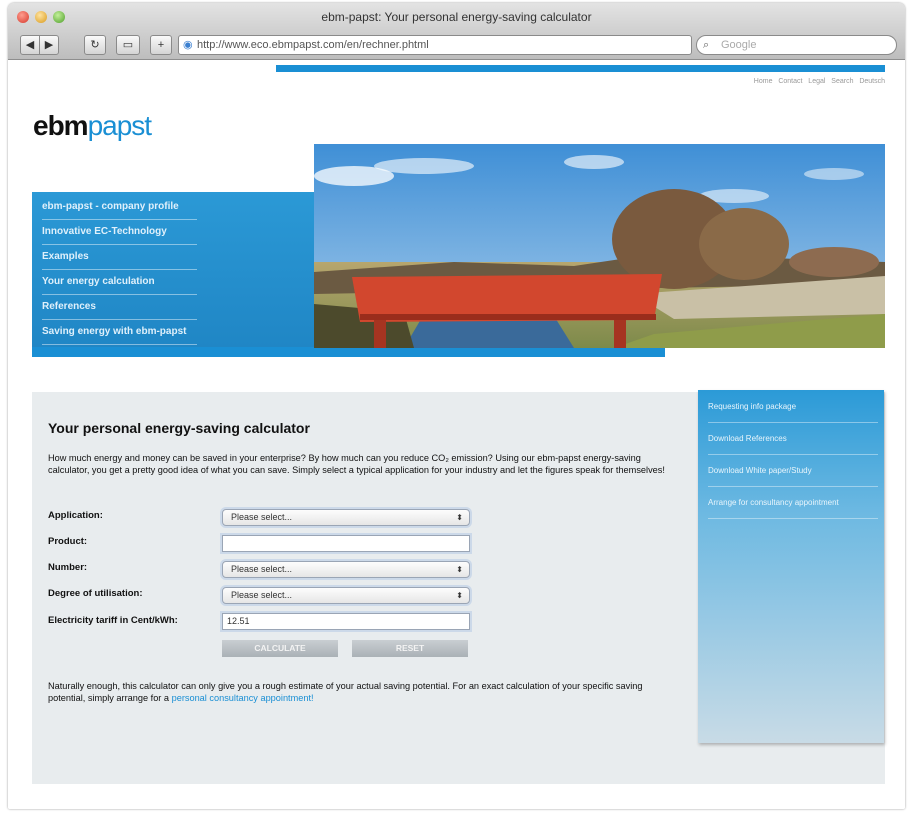 This screenshot has width=913, height=813. I want to click on magnifier-icon: ⌕, so click(706, 45).